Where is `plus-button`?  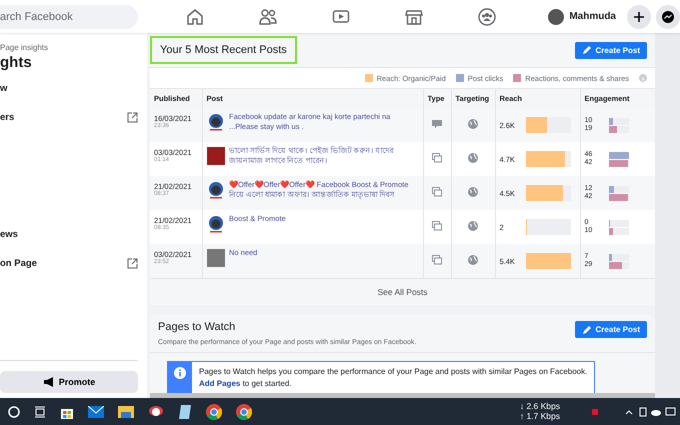 plus-button is located at coordinates (639, 16).